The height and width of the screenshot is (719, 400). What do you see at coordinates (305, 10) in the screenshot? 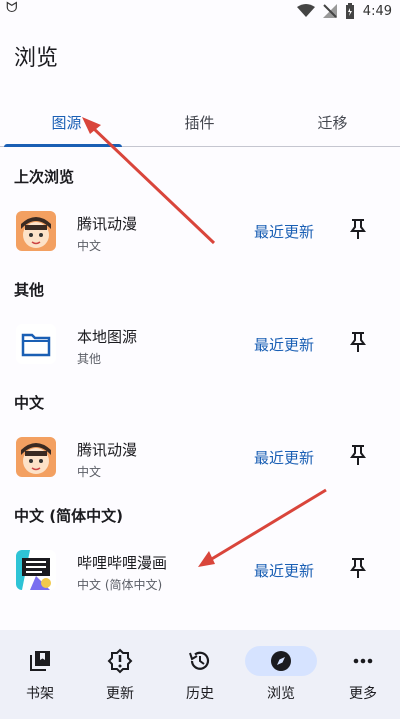
I see `wifi-icon` at bounding box center [305, 10].